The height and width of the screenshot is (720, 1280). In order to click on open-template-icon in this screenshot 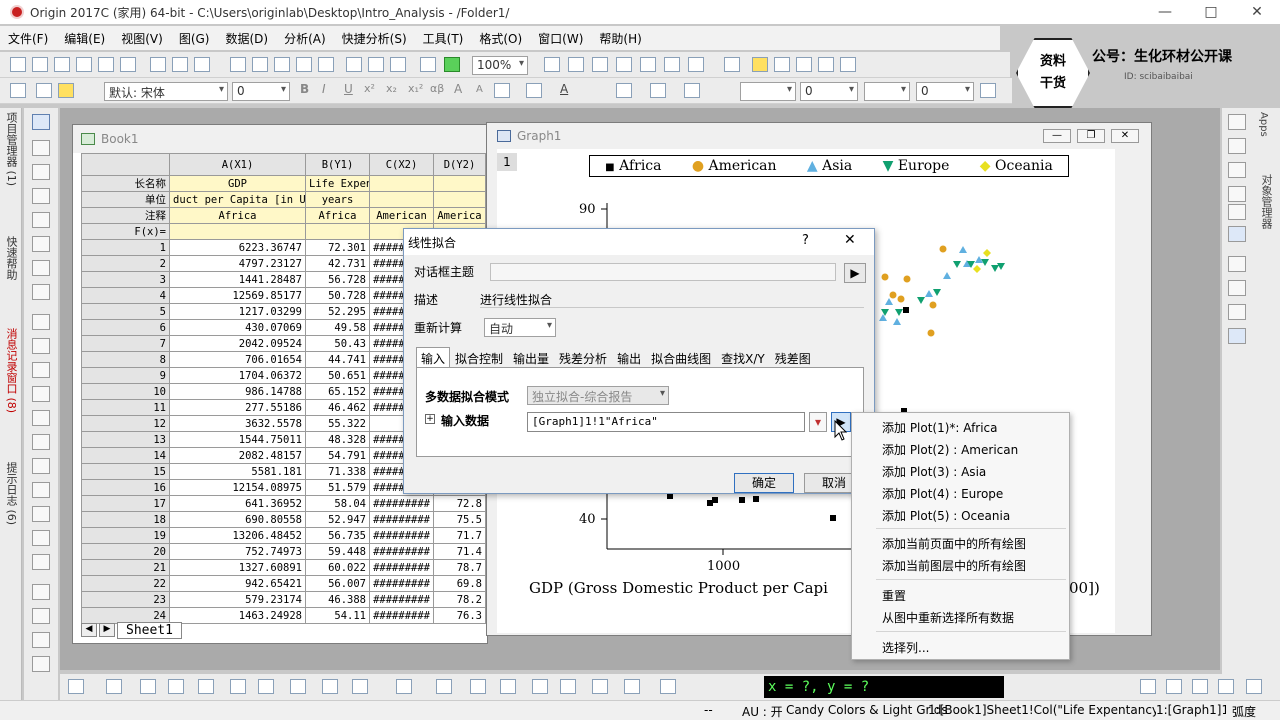, I will do `click(260, 64)`.